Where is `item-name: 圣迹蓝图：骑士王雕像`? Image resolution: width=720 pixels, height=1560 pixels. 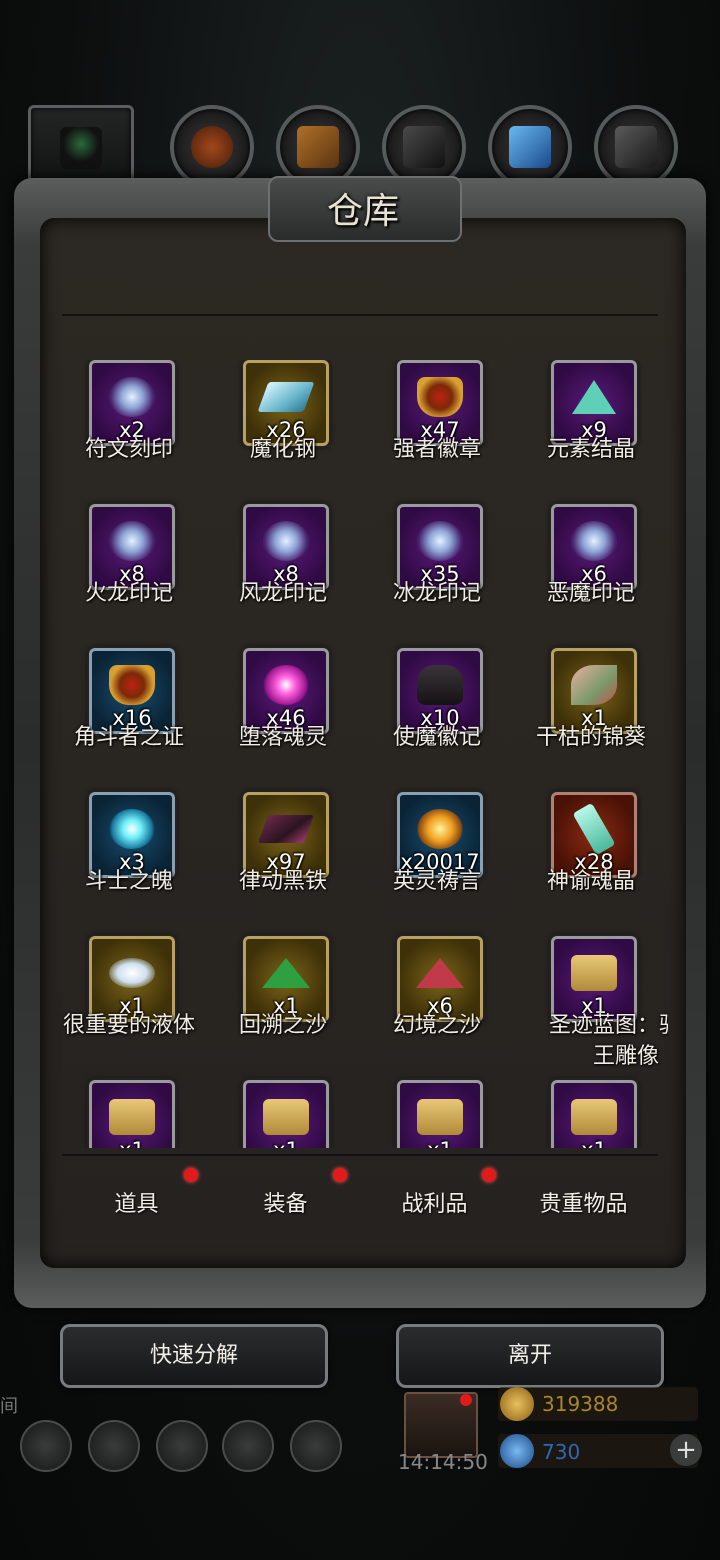
item-name: 圣迹蓝图：骑士王雕像 is located at coordinates (608, 1041).